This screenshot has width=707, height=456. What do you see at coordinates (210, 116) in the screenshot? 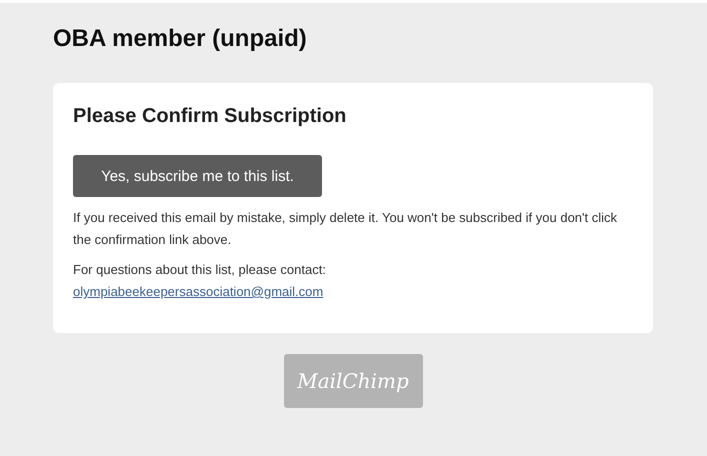
I see `card-heading: Please Confirm Subscription` at bounding box center [210, 116].